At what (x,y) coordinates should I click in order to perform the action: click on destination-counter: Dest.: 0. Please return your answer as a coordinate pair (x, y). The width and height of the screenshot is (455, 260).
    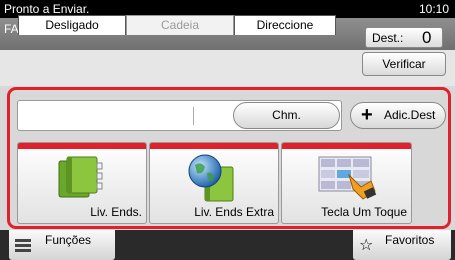
    Looking at the image, I should click on (404, 37).